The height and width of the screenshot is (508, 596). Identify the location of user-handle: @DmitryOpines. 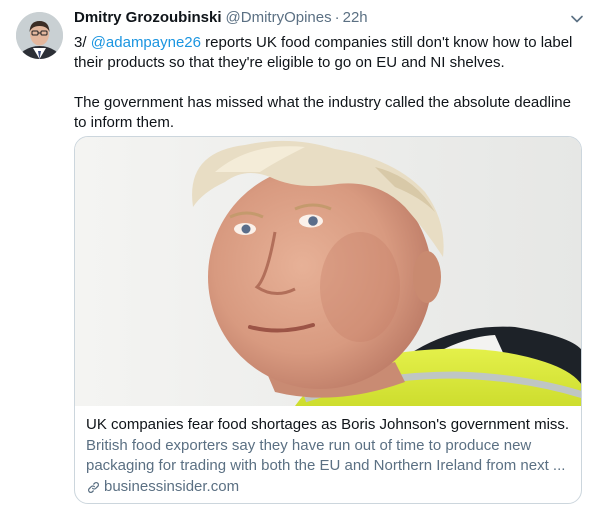
(279, 17).